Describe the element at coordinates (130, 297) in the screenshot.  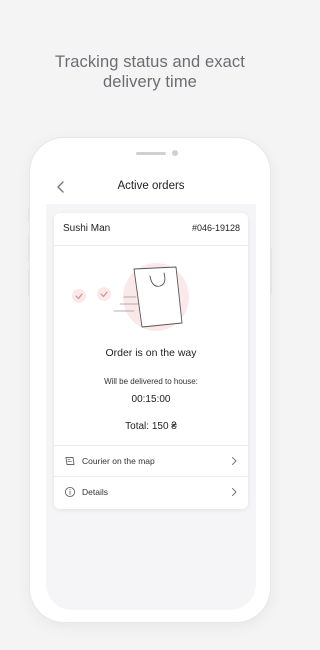
I see `delivery-illustration` at that location.